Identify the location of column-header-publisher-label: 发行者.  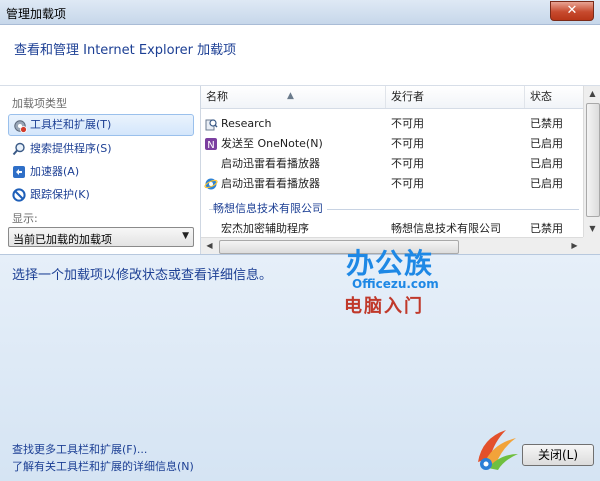
(407, 96).